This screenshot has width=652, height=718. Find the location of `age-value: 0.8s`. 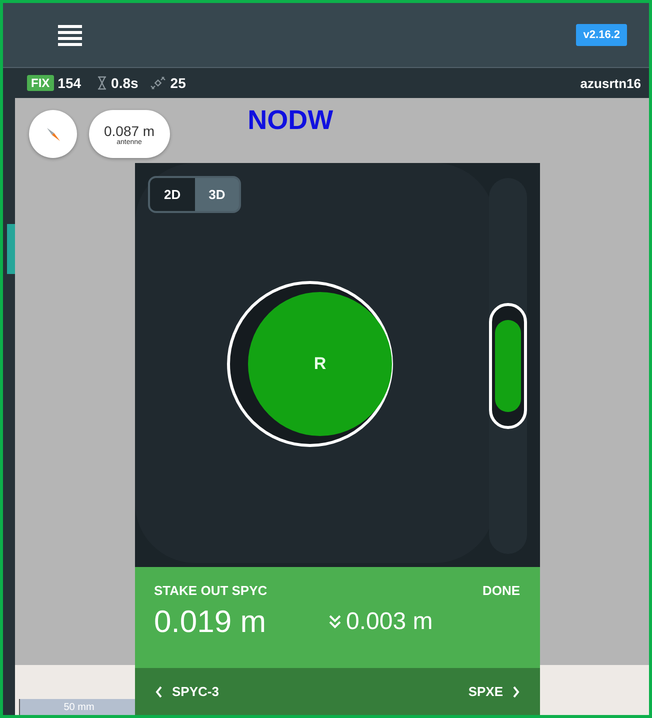

age-value: 0.8s is located at coordinates (124, 83).